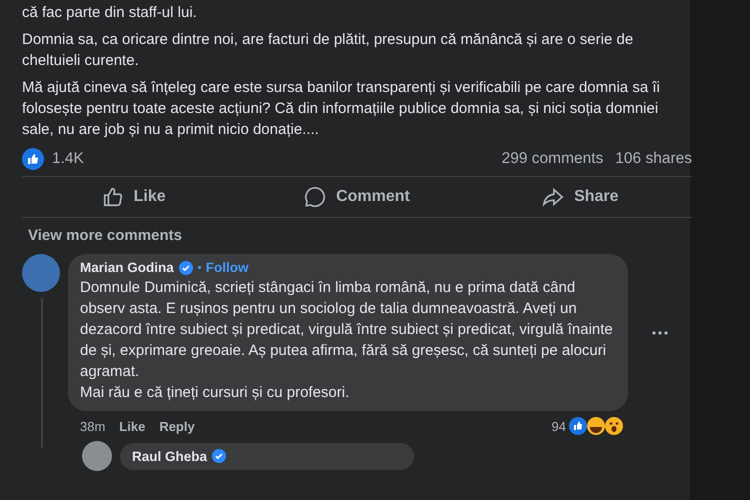 The width and height of the screenshot is (750, 500). What do you see at coordinates (227, 267) in the screenshot?
I see `follow-link: Follow` at bounding box center [227, 267].